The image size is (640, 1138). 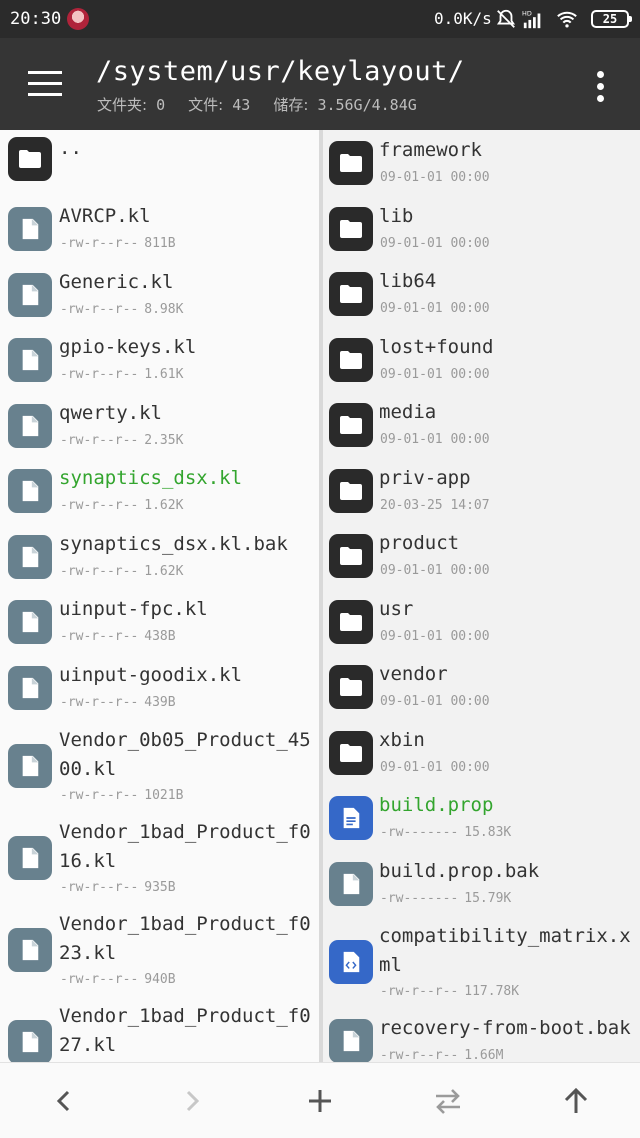 What do you see at coordinates (159, 426) in the screenshot?
I see `left_pane-list-item: qwerty.kl -rw-r--r-- 2.35K` at bounding box center [159, 426].